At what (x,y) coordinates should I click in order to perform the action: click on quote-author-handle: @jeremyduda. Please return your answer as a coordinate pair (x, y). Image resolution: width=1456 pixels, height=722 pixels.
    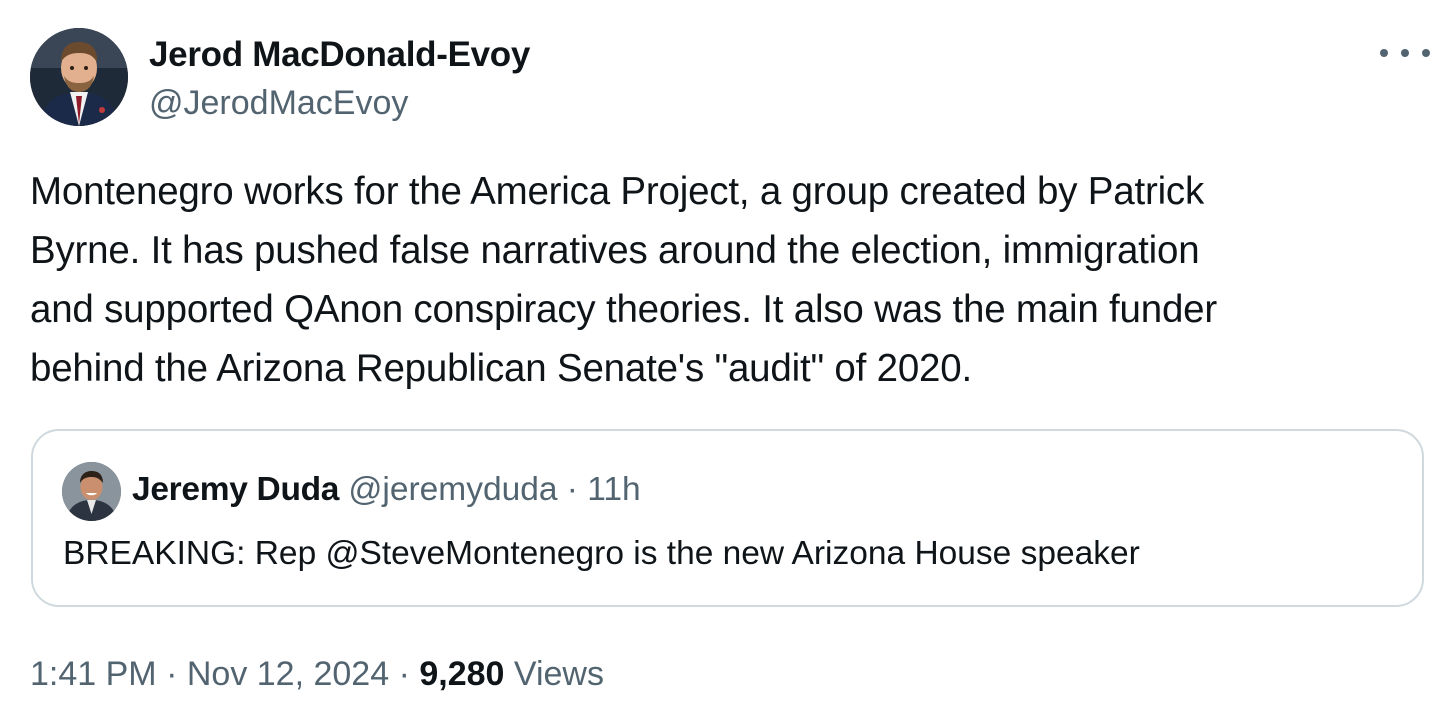
    Looking at the image, I should click on (452, 489).